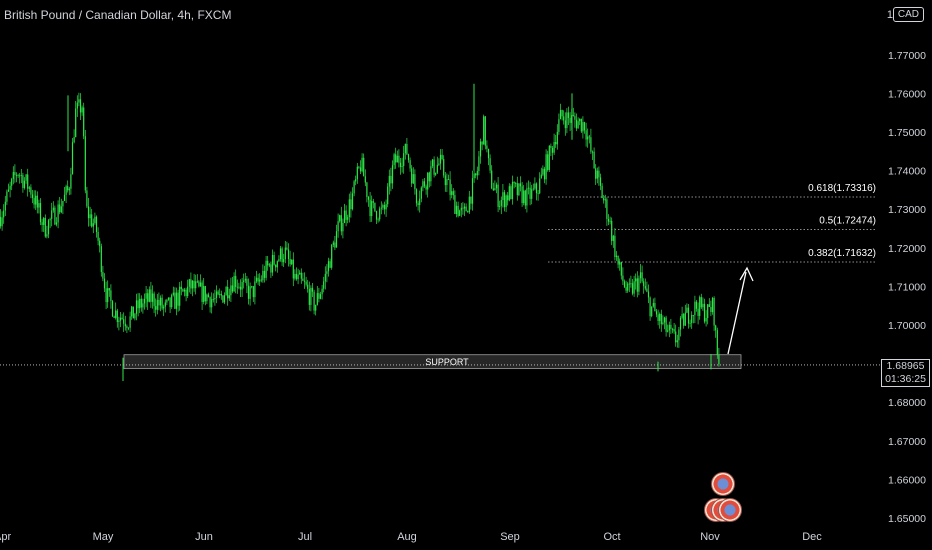 This screenshot has height=550, width=932. Describe the element at coordinates (510, 537) in the screenshot. I see `x-tick-label: Sep` at that location.